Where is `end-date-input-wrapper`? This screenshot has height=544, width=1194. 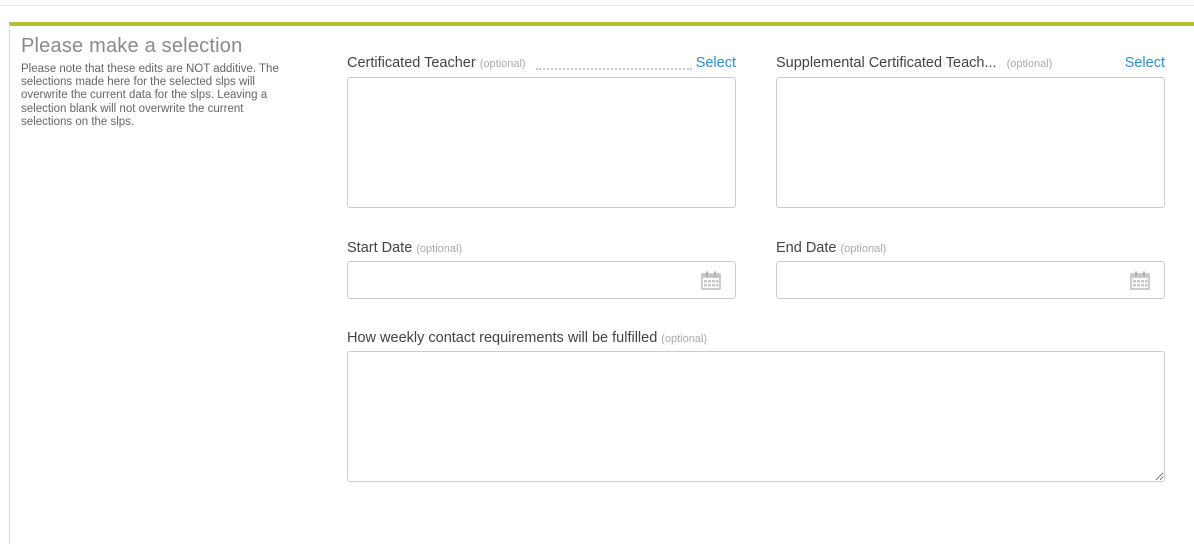 end-date-input-wrapper is located at coordinates (970, 280).